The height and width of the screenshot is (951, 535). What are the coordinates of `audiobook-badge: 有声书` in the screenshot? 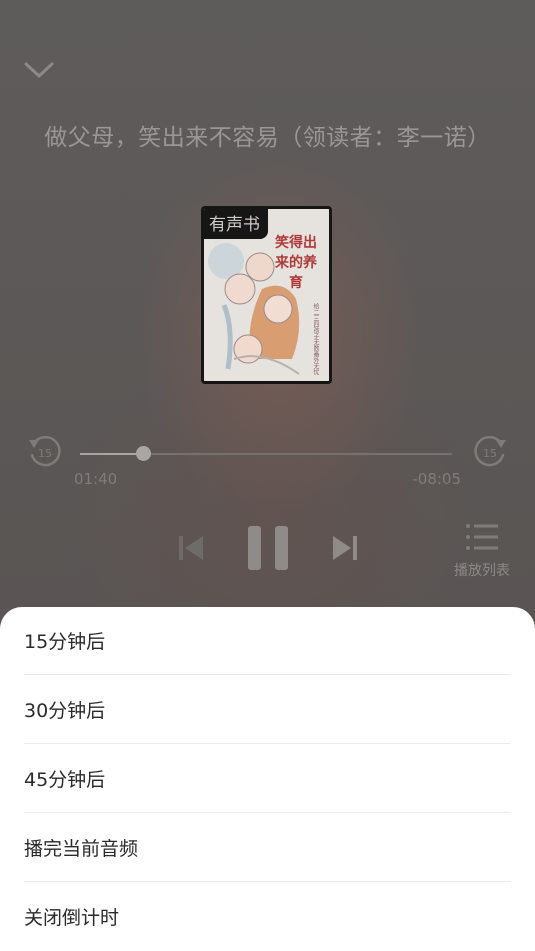 It's located at (236, 224).